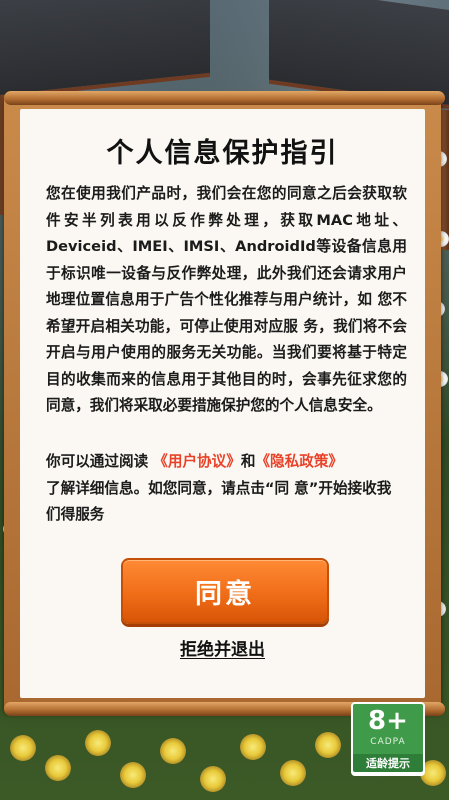 The width and height of the screenshot is (449, 800). Describe the element at coordinates (197, 461) in the screenshot. I see `user-agreement-link: 《用户协议》` at that location.